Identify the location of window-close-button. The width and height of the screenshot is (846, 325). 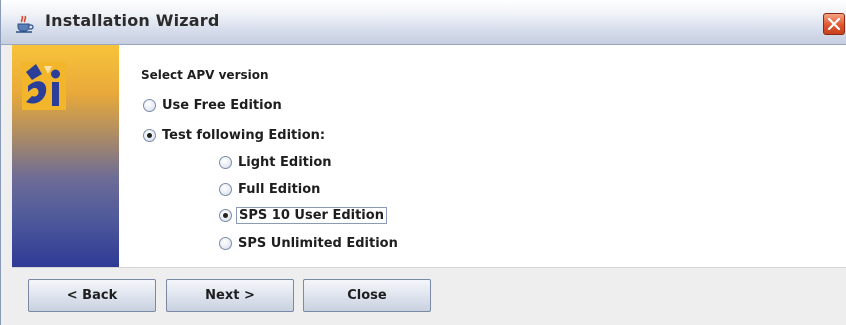
(834, 24).